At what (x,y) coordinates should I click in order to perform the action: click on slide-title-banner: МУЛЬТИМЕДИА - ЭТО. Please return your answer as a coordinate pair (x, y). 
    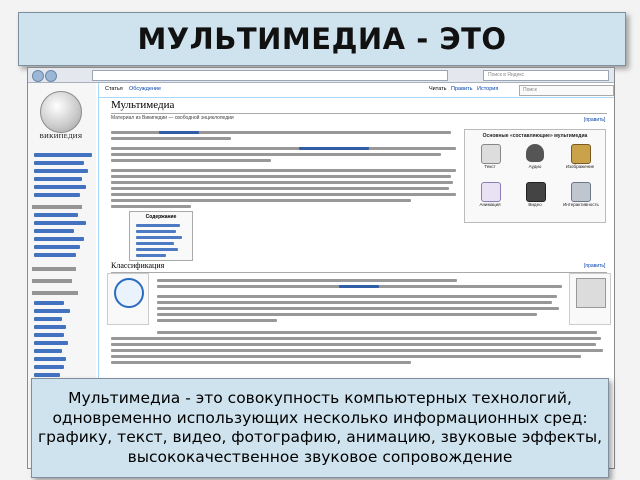
    Looking at the image, I should click on (322, 39).